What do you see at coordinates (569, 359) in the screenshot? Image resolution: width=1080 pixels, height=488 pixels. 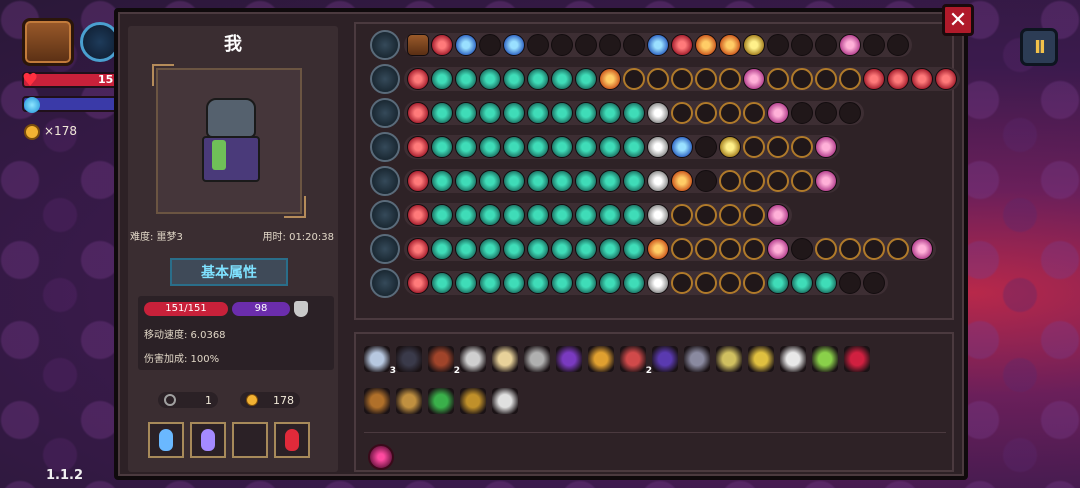 I see `wizard-hat-icon` at bounding box center [569, 359].